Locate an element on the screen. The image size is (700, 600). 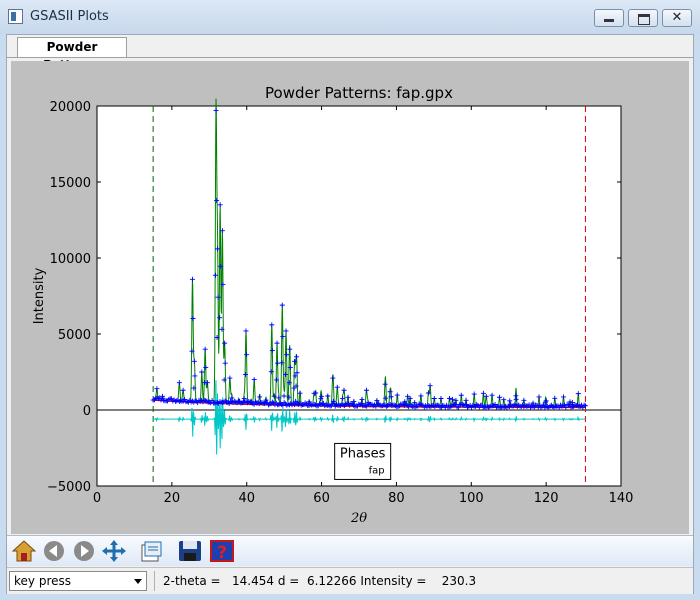
window-title: GSASII Plots is located at coordinates (69, 16).